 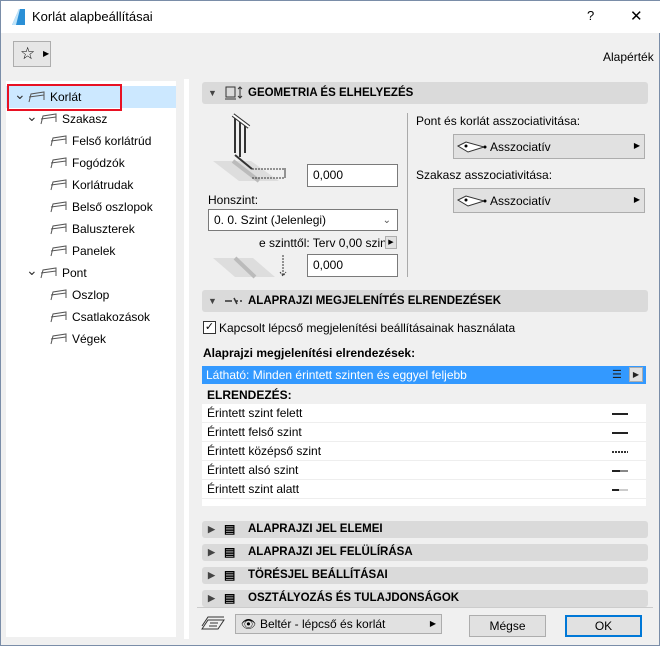 I want to click on point-assoc-button: Asszociatív ▶, so click(x=549, y=146).